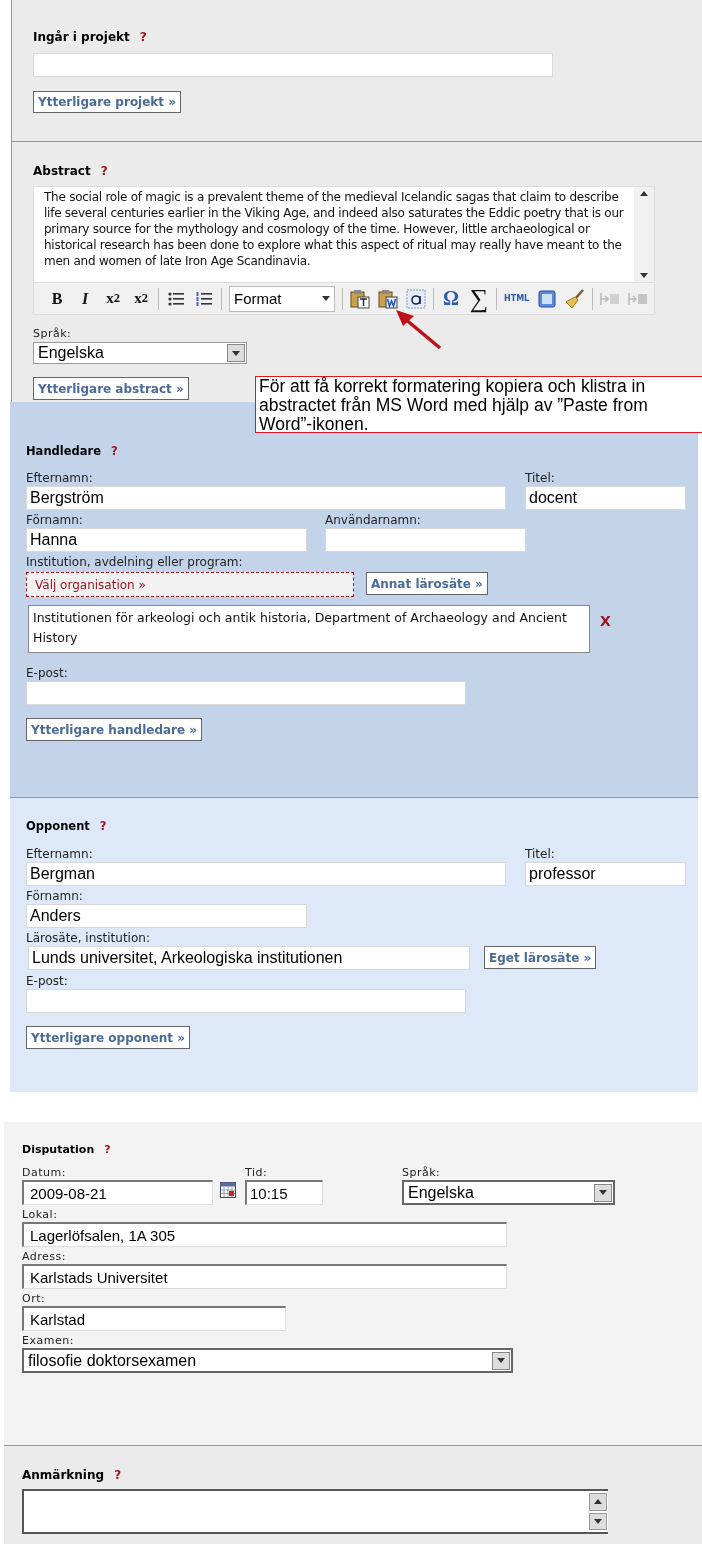 Image resolution: width=702 pixels, height=1544 pixels. I want to click on format-select: Format, so click(282, 298).